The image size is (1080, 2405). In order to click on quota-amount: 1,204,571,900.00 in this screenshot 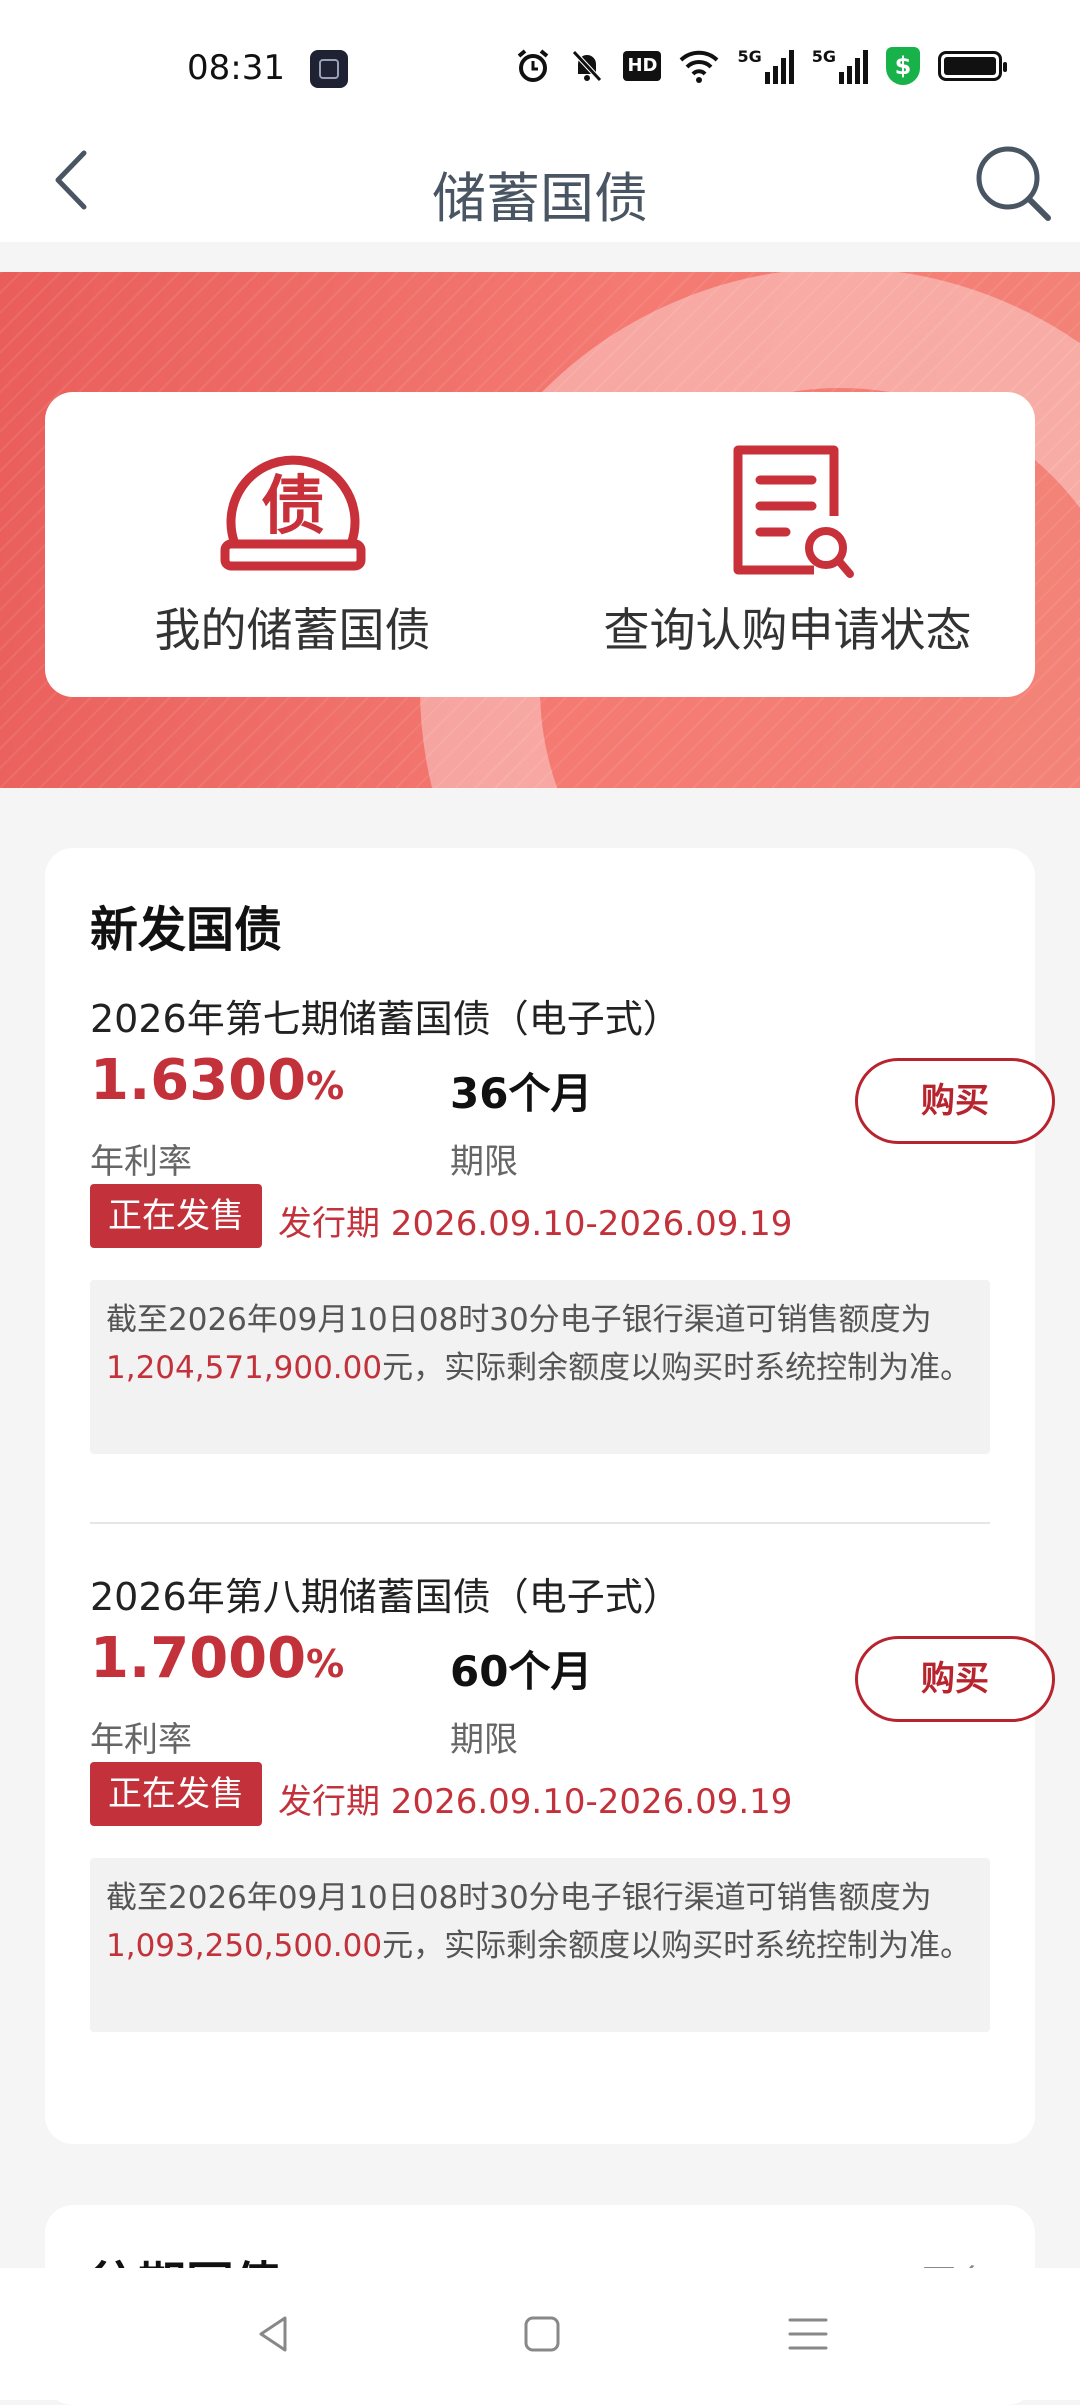, I will do `click(244, 1368)`.